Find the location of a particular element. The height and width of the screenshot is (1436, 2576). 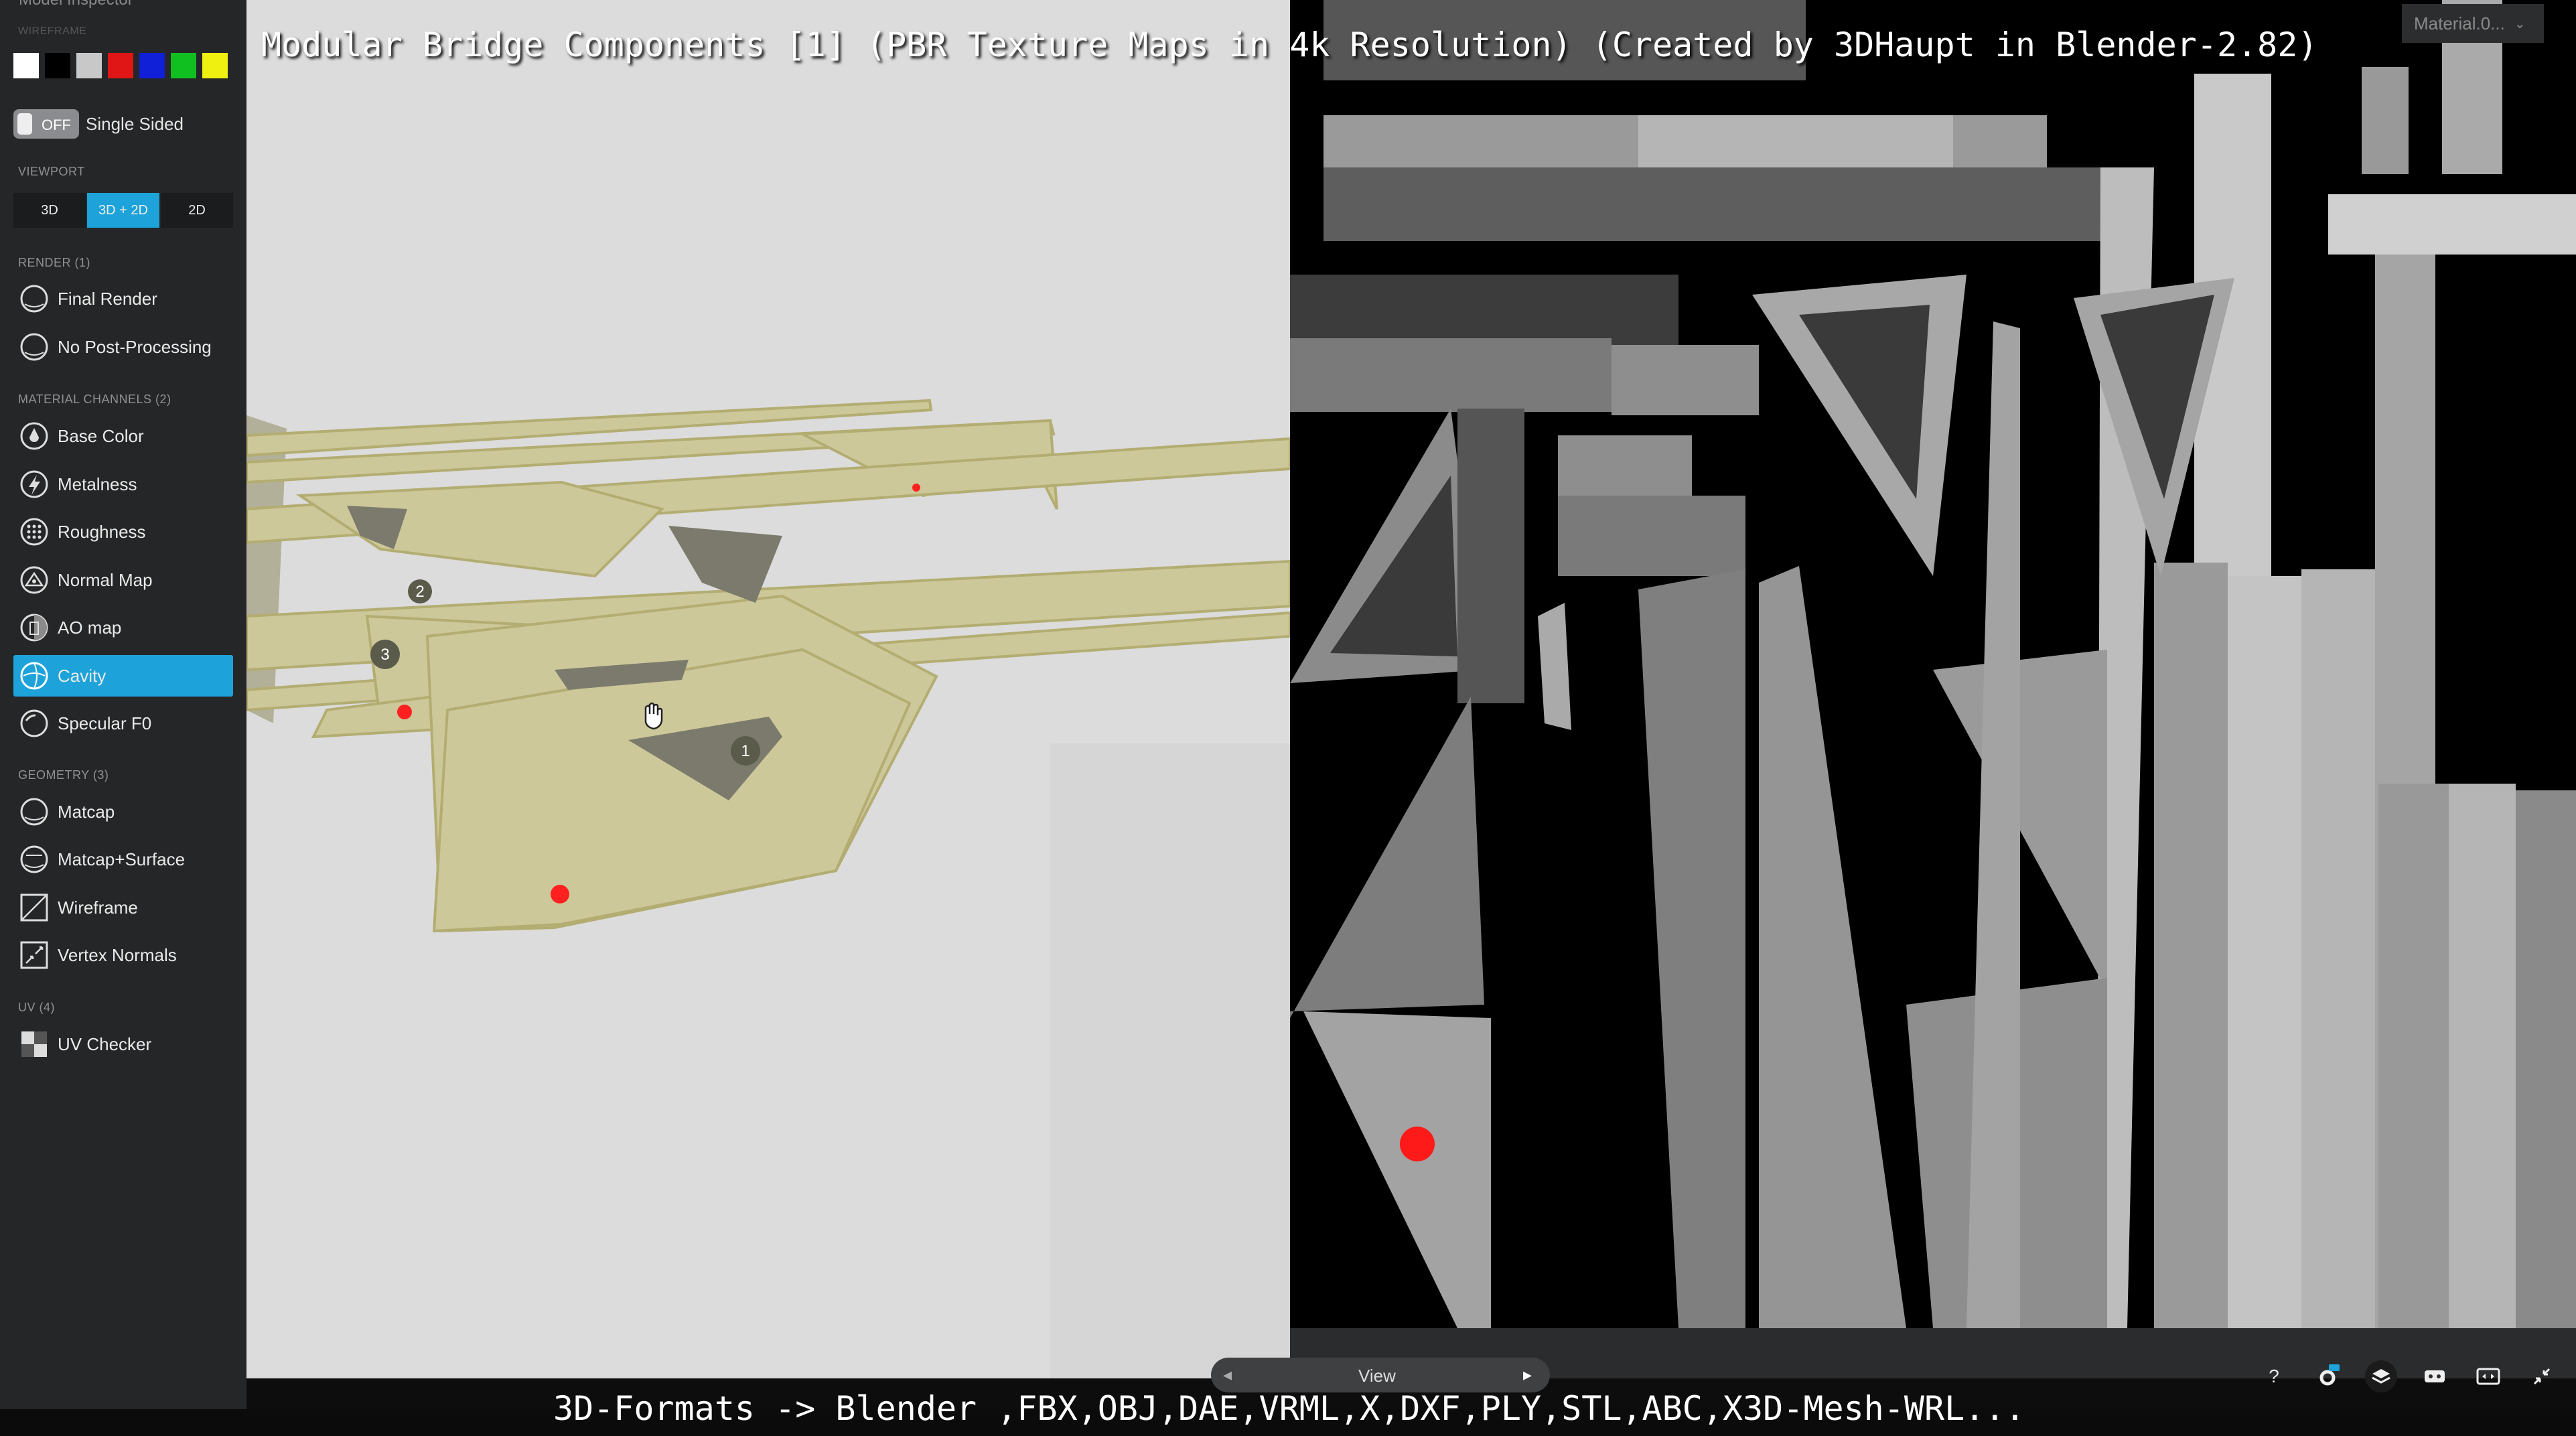

annotation-marker-3: 3 is located at coordinates (384, 655).